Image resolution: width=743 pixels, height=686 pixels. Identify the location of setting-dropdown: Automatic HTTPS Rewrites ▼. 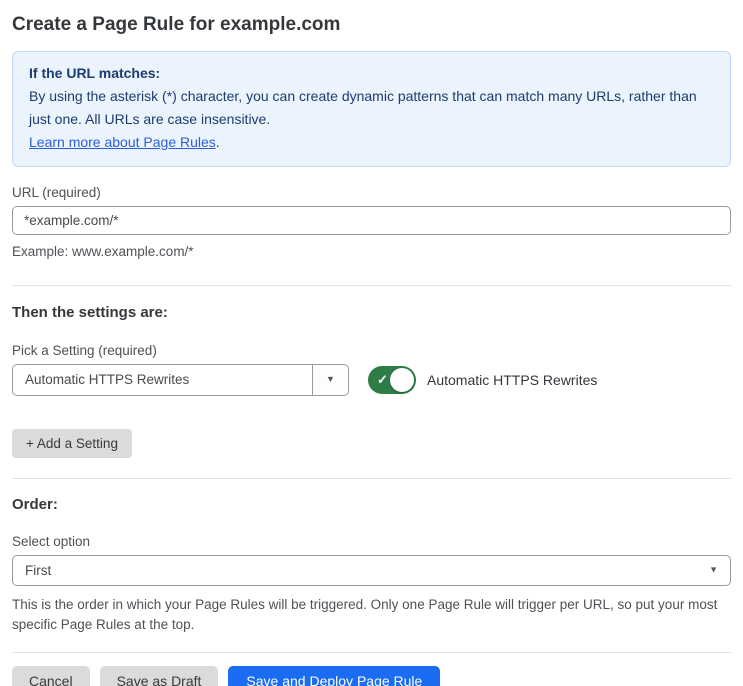
(180, 379).